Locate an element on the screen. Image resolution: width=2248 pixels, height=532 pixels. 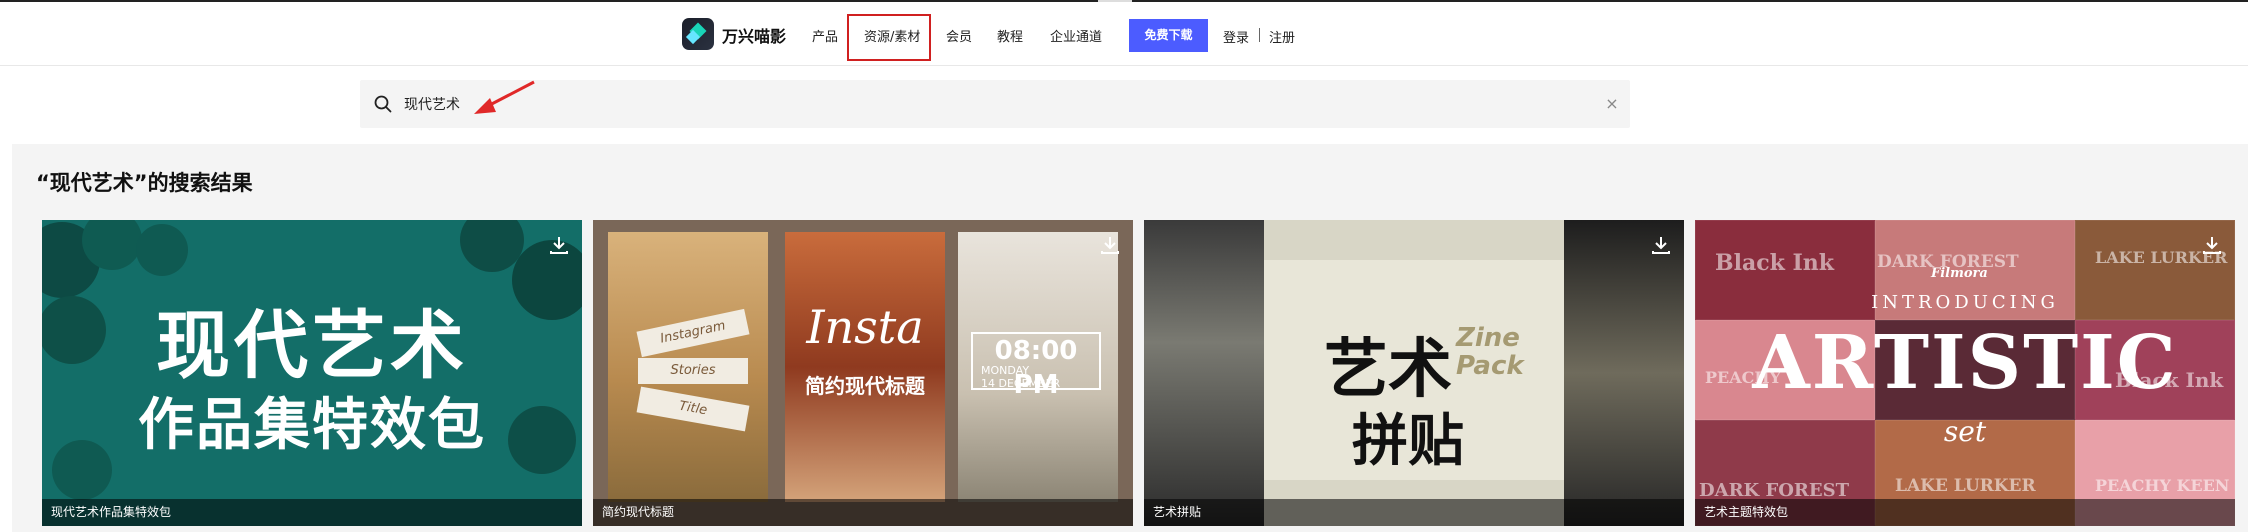
card-tile-label: DARK FOREST is located at coordinates (1774, 490).